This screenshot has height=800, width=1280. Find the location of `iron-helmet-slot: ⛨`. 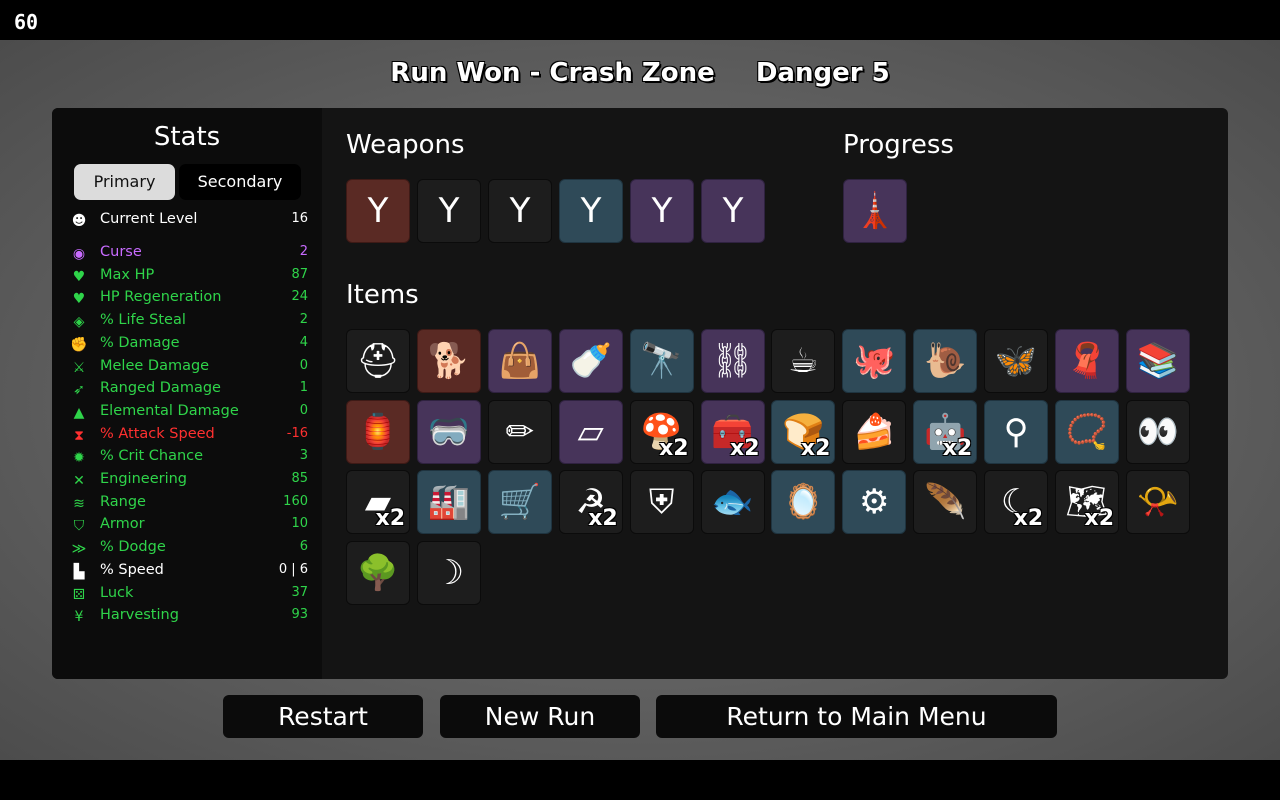

iron-helmet-slot: ⛨ is located at coordinates (661, 502).